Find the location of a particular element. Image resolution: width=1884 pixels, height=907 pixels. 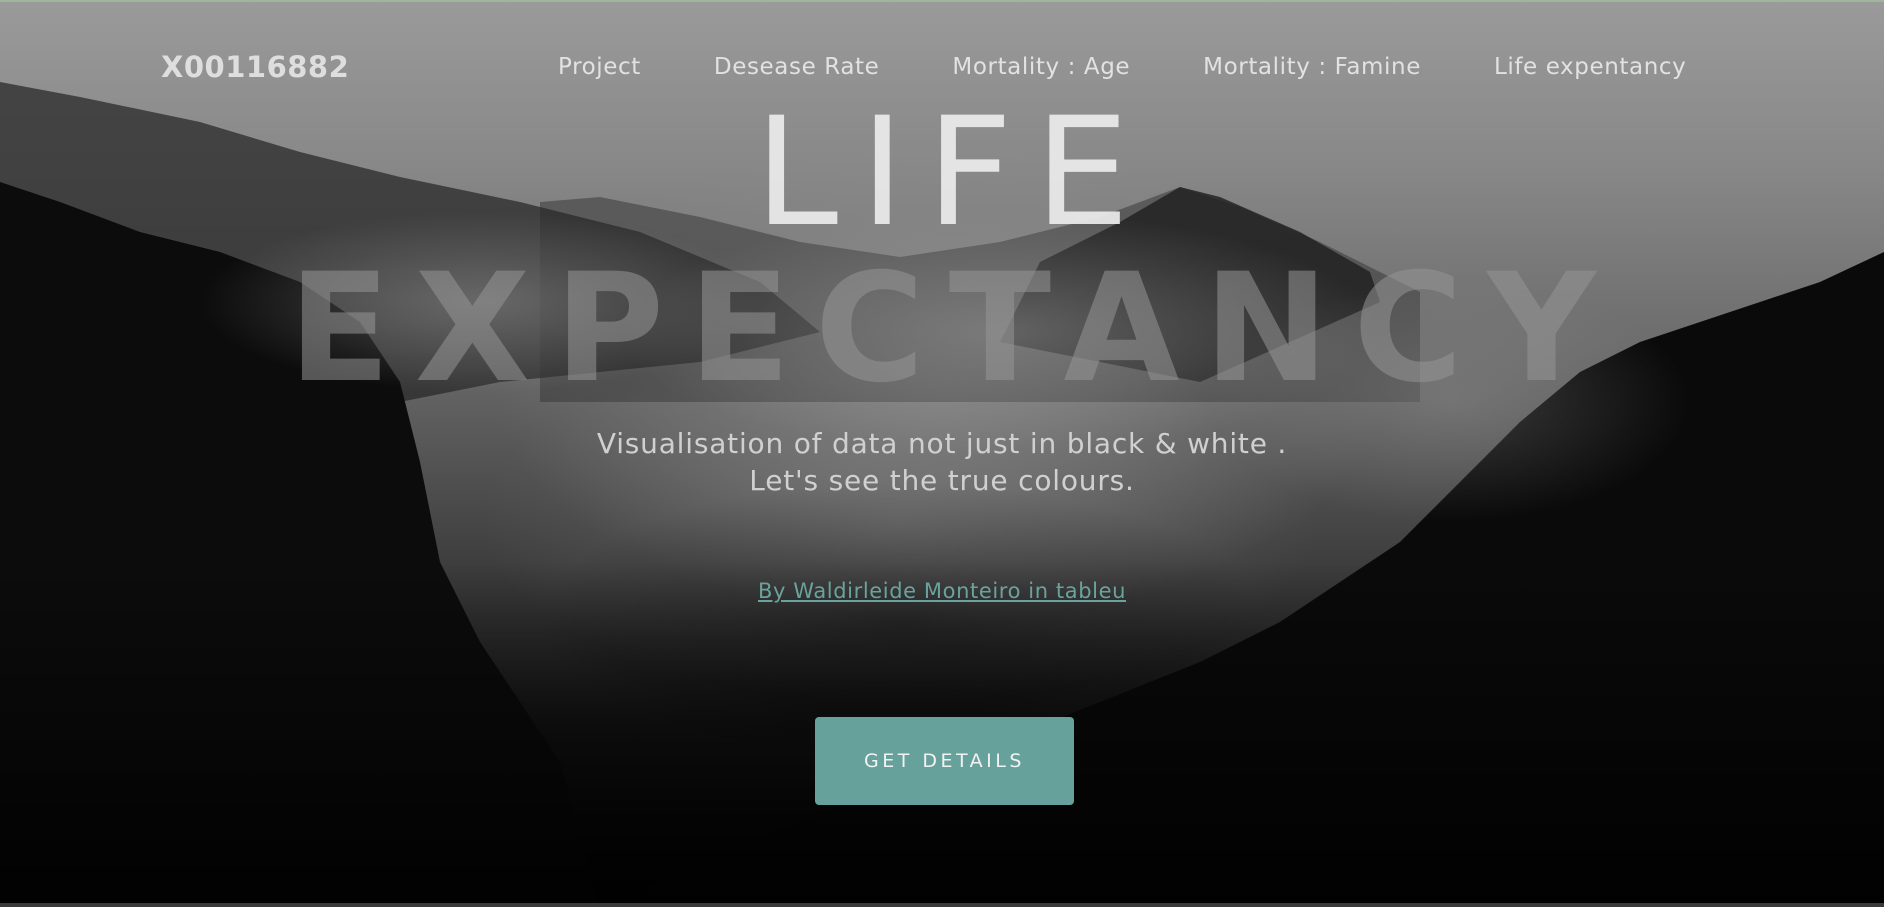

hero-title-line2: EXPECTANCY is located at coordinates (954, 329).